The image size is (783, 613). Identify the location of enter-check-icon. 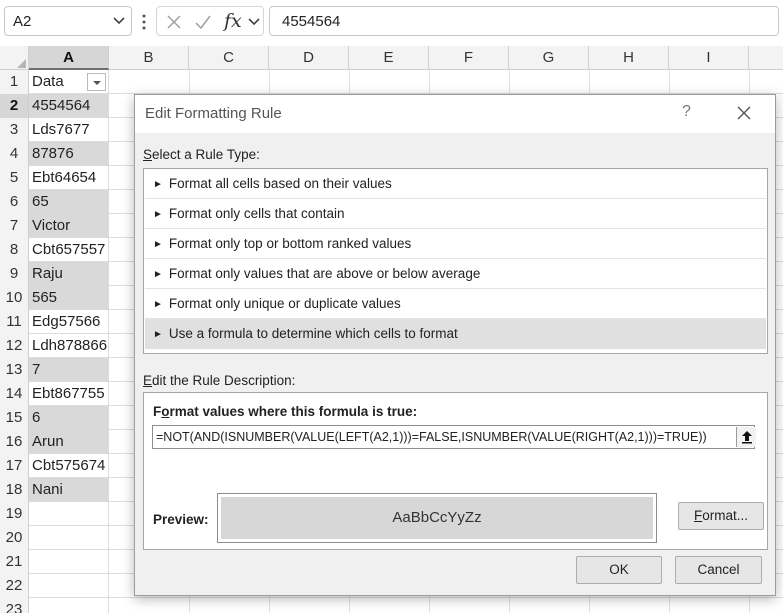
(203, 22).